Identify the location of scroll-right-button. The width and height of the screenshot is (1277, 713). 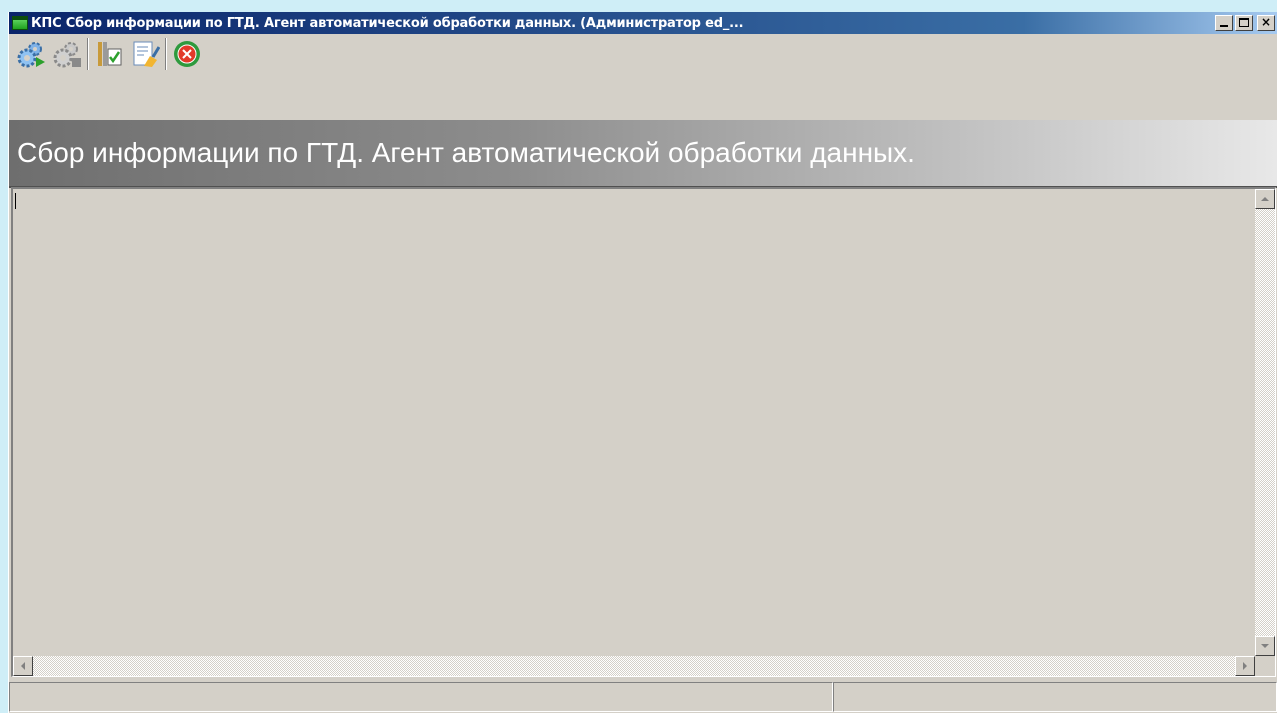
(1245, 666).